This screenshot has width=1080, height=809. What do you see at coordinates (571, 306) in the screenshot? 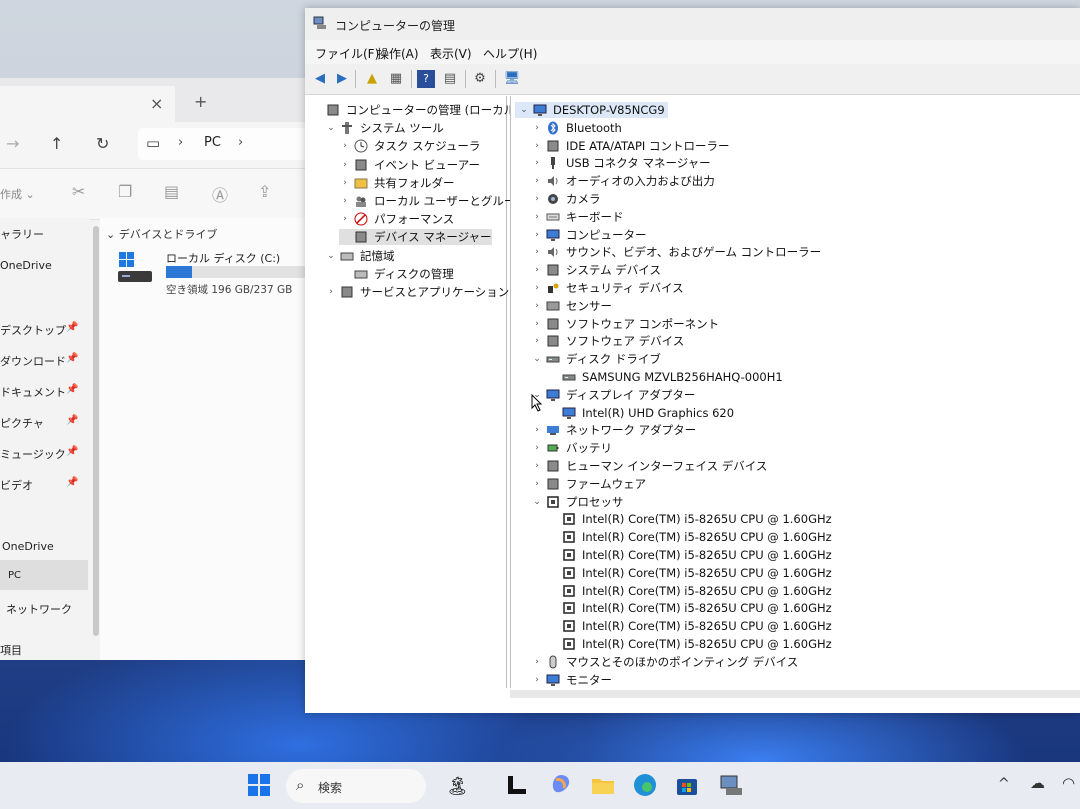
I see `device-tree-node: › センサー` at bounding box center [571, 306].